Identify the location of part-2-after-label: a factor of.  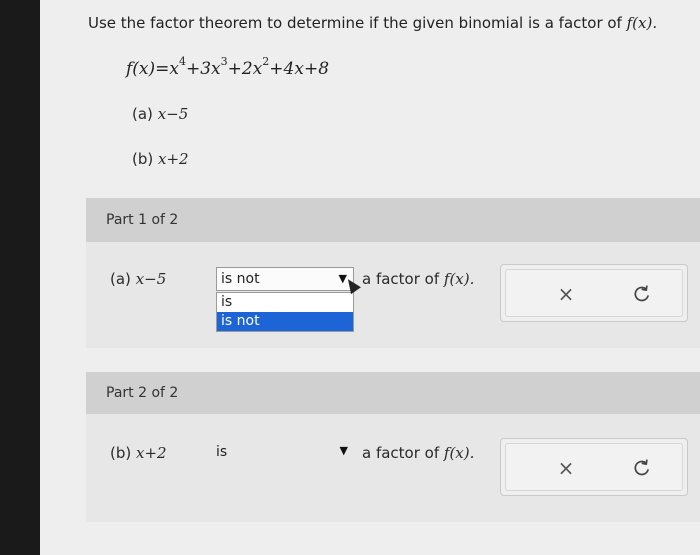
(403, 453).